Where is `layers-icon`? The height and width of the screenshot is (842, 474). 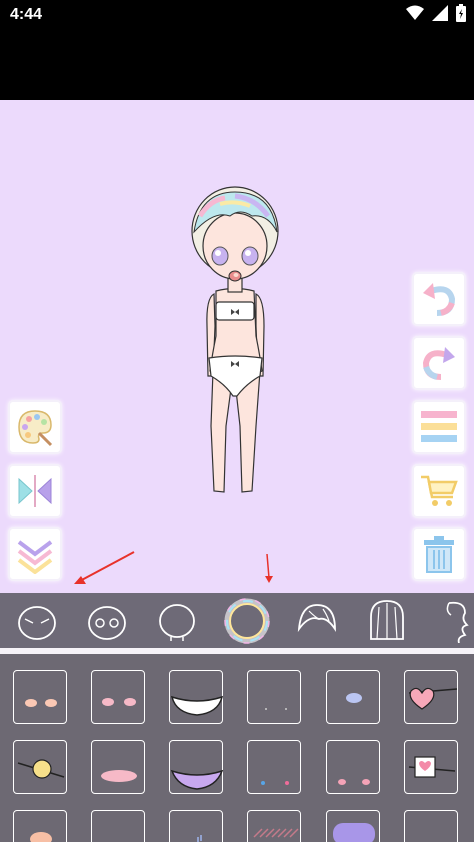 layers-icon is located at coordinates (439, 426).